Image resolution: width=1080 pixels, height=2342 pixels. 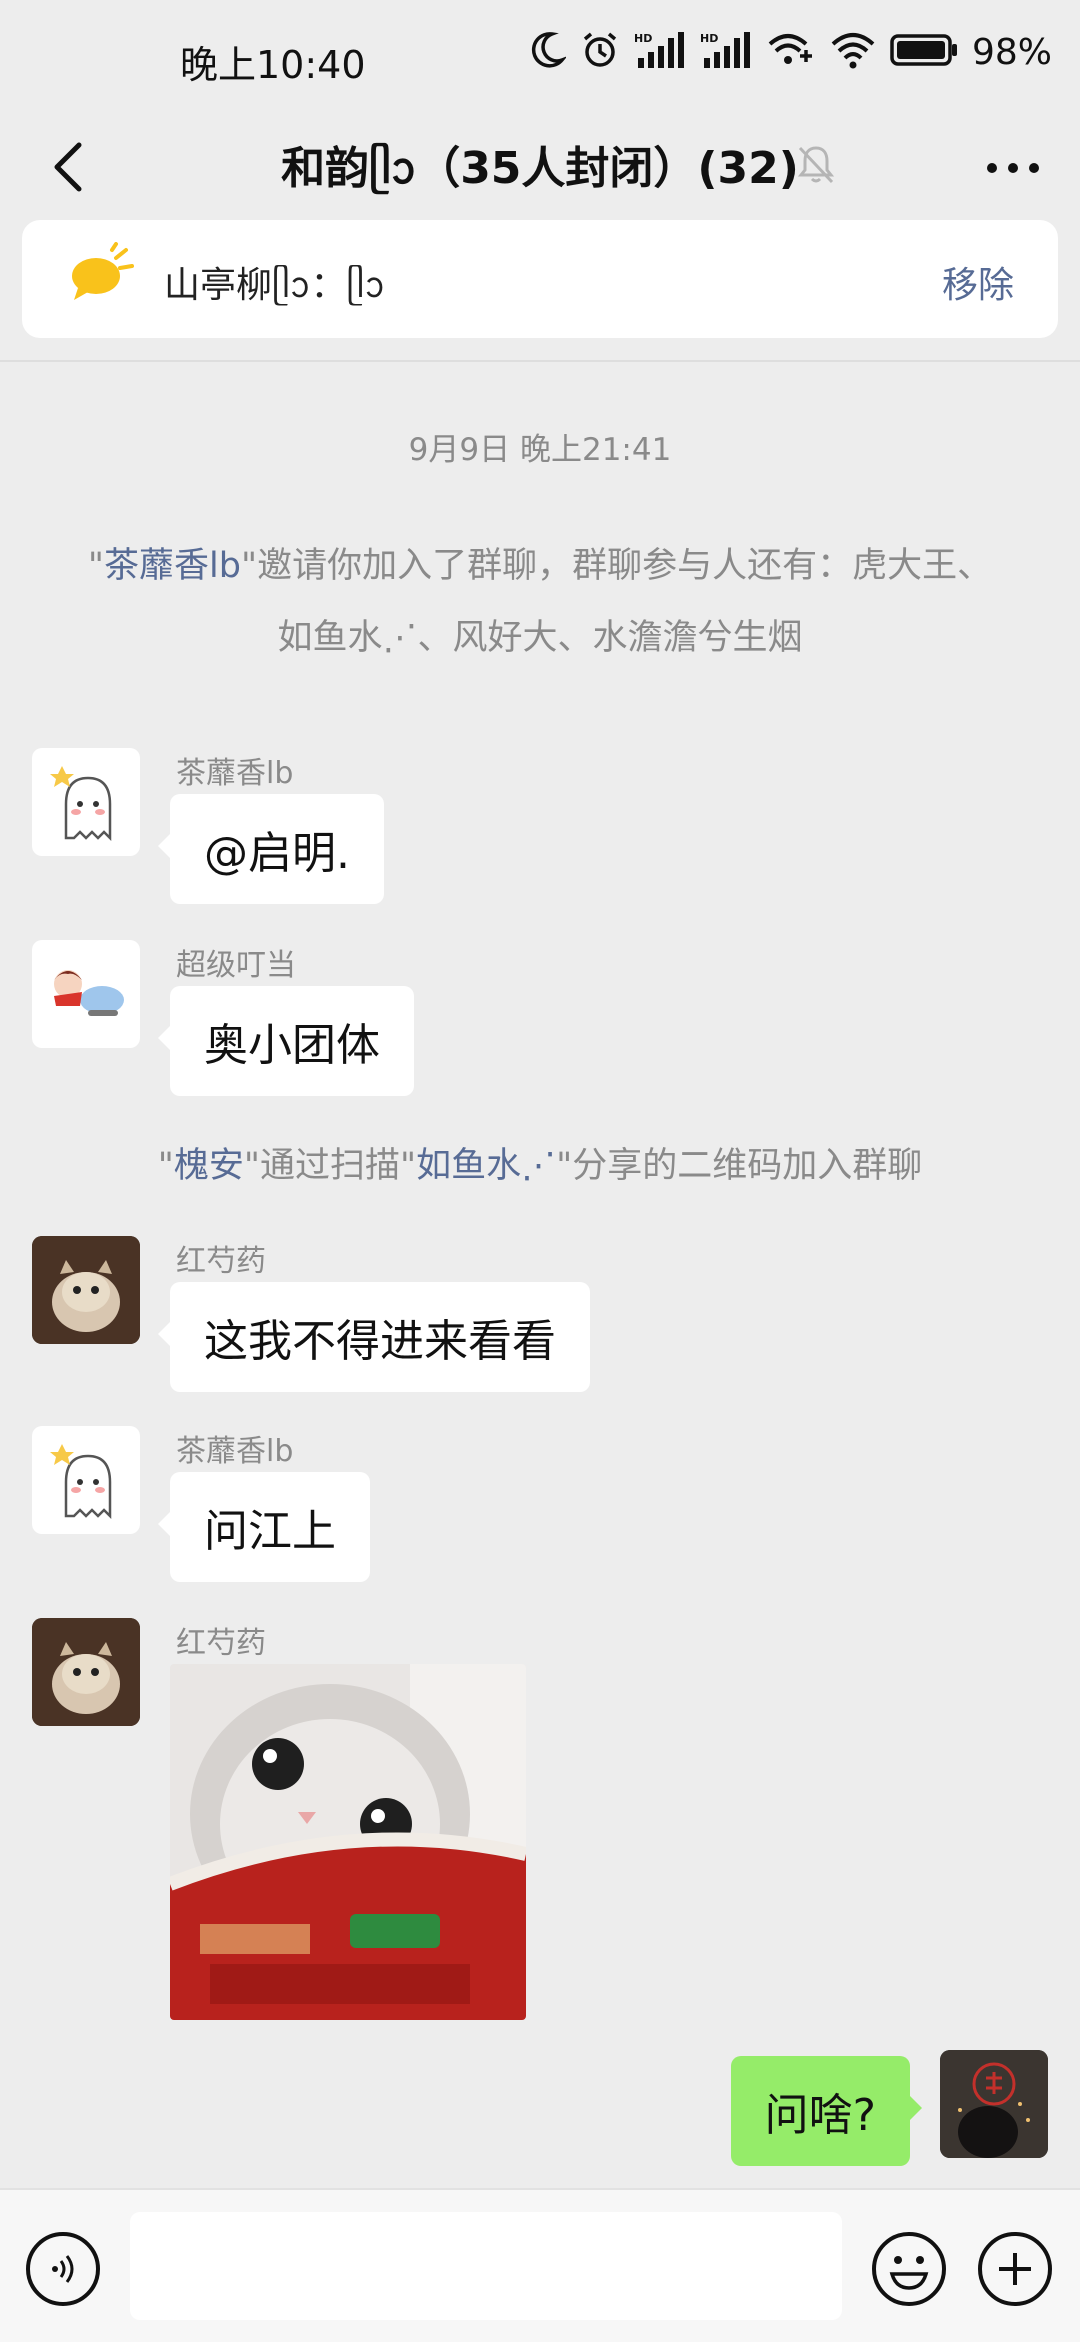 I want to click on chat-input-bar, so click(x=540, y=2265).